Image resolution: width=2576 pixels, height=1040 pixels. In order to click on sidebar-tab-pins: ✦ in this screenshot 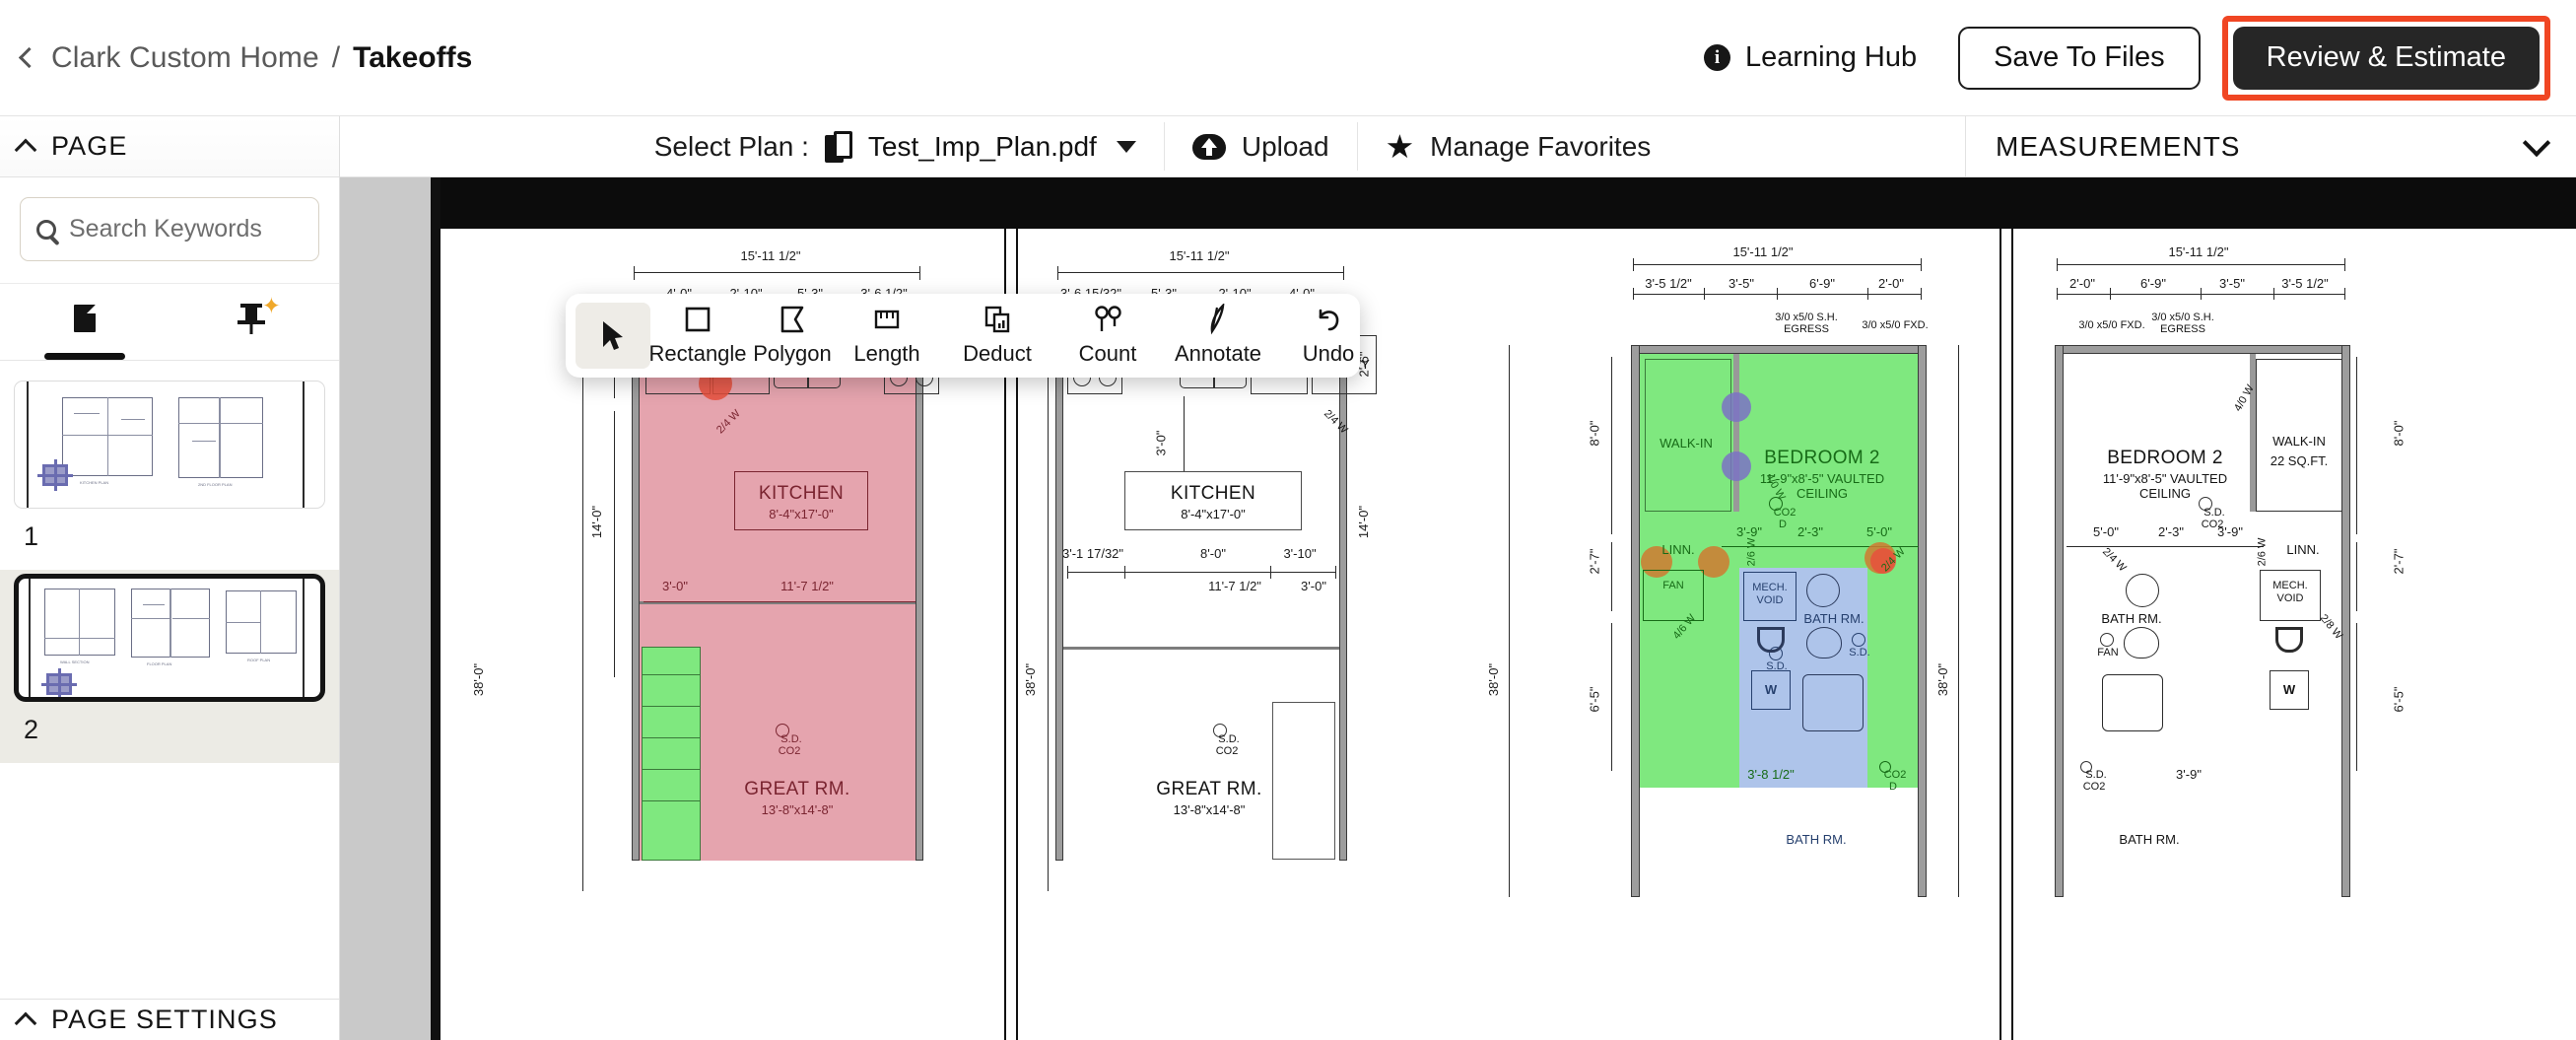, I will do `click(254, 322)`.